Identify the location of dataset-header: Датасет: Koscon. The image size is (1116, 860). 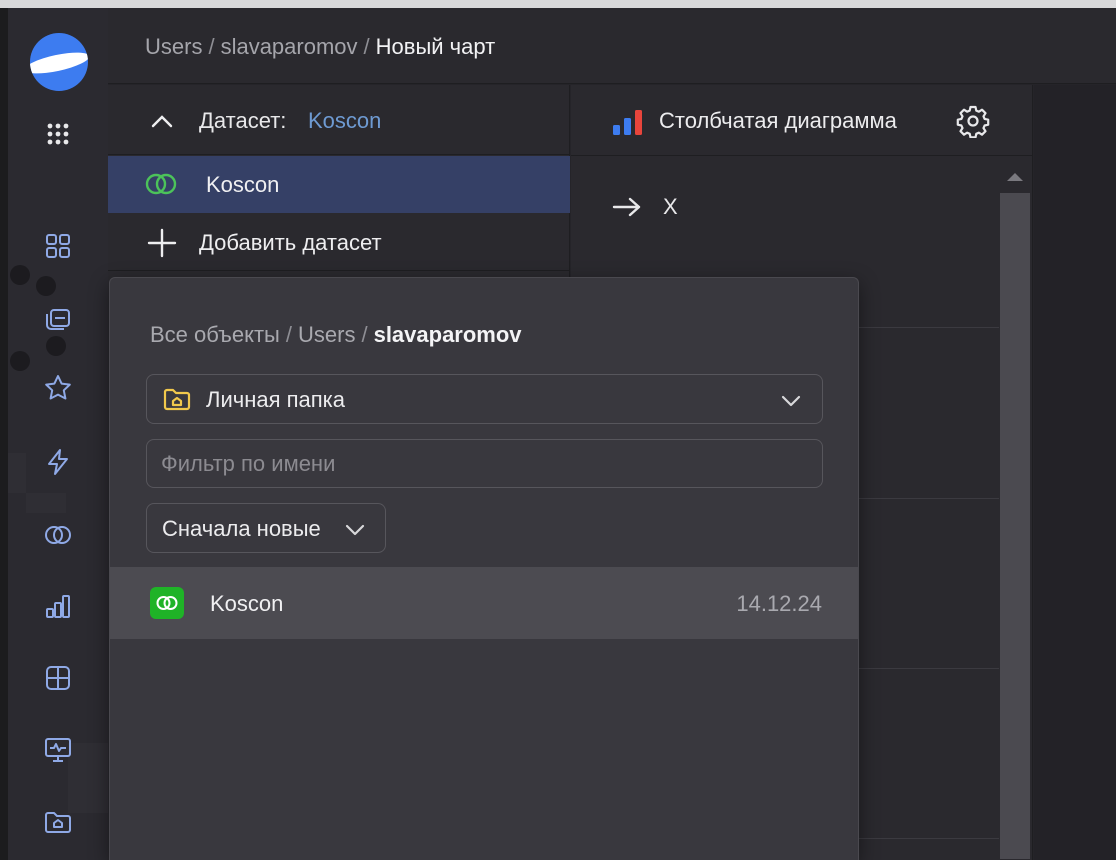
(339, 120).